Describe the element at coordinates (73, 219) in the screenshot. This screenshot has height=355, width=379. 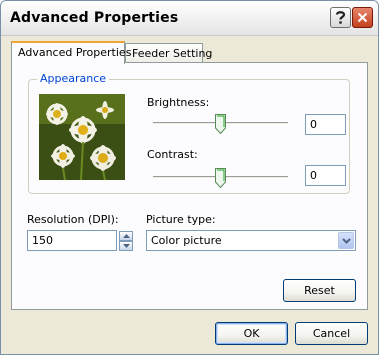
I see `resolution-label: Resolution (DPI):` at that location.